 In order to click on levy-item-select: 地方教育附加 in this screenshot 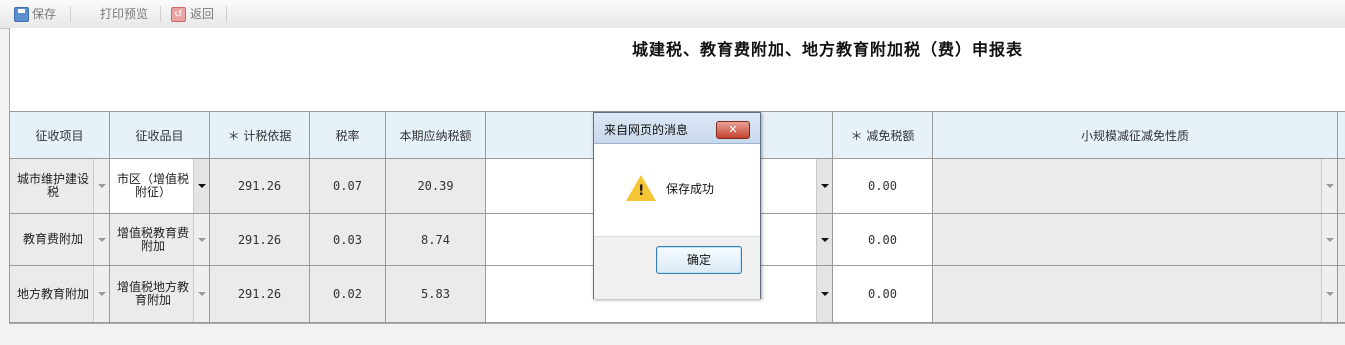, I will do `click(59, 294)`.